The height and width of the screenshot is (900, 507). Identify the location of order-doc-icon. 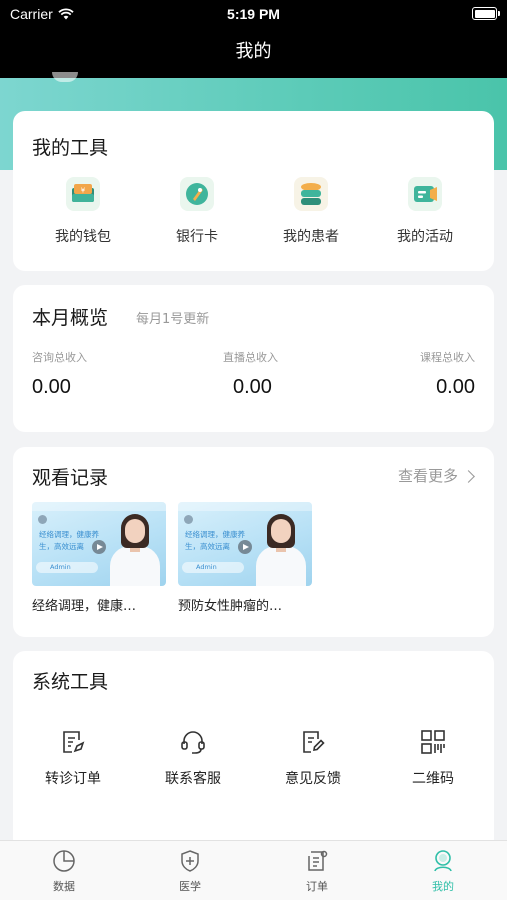
(318, 860).